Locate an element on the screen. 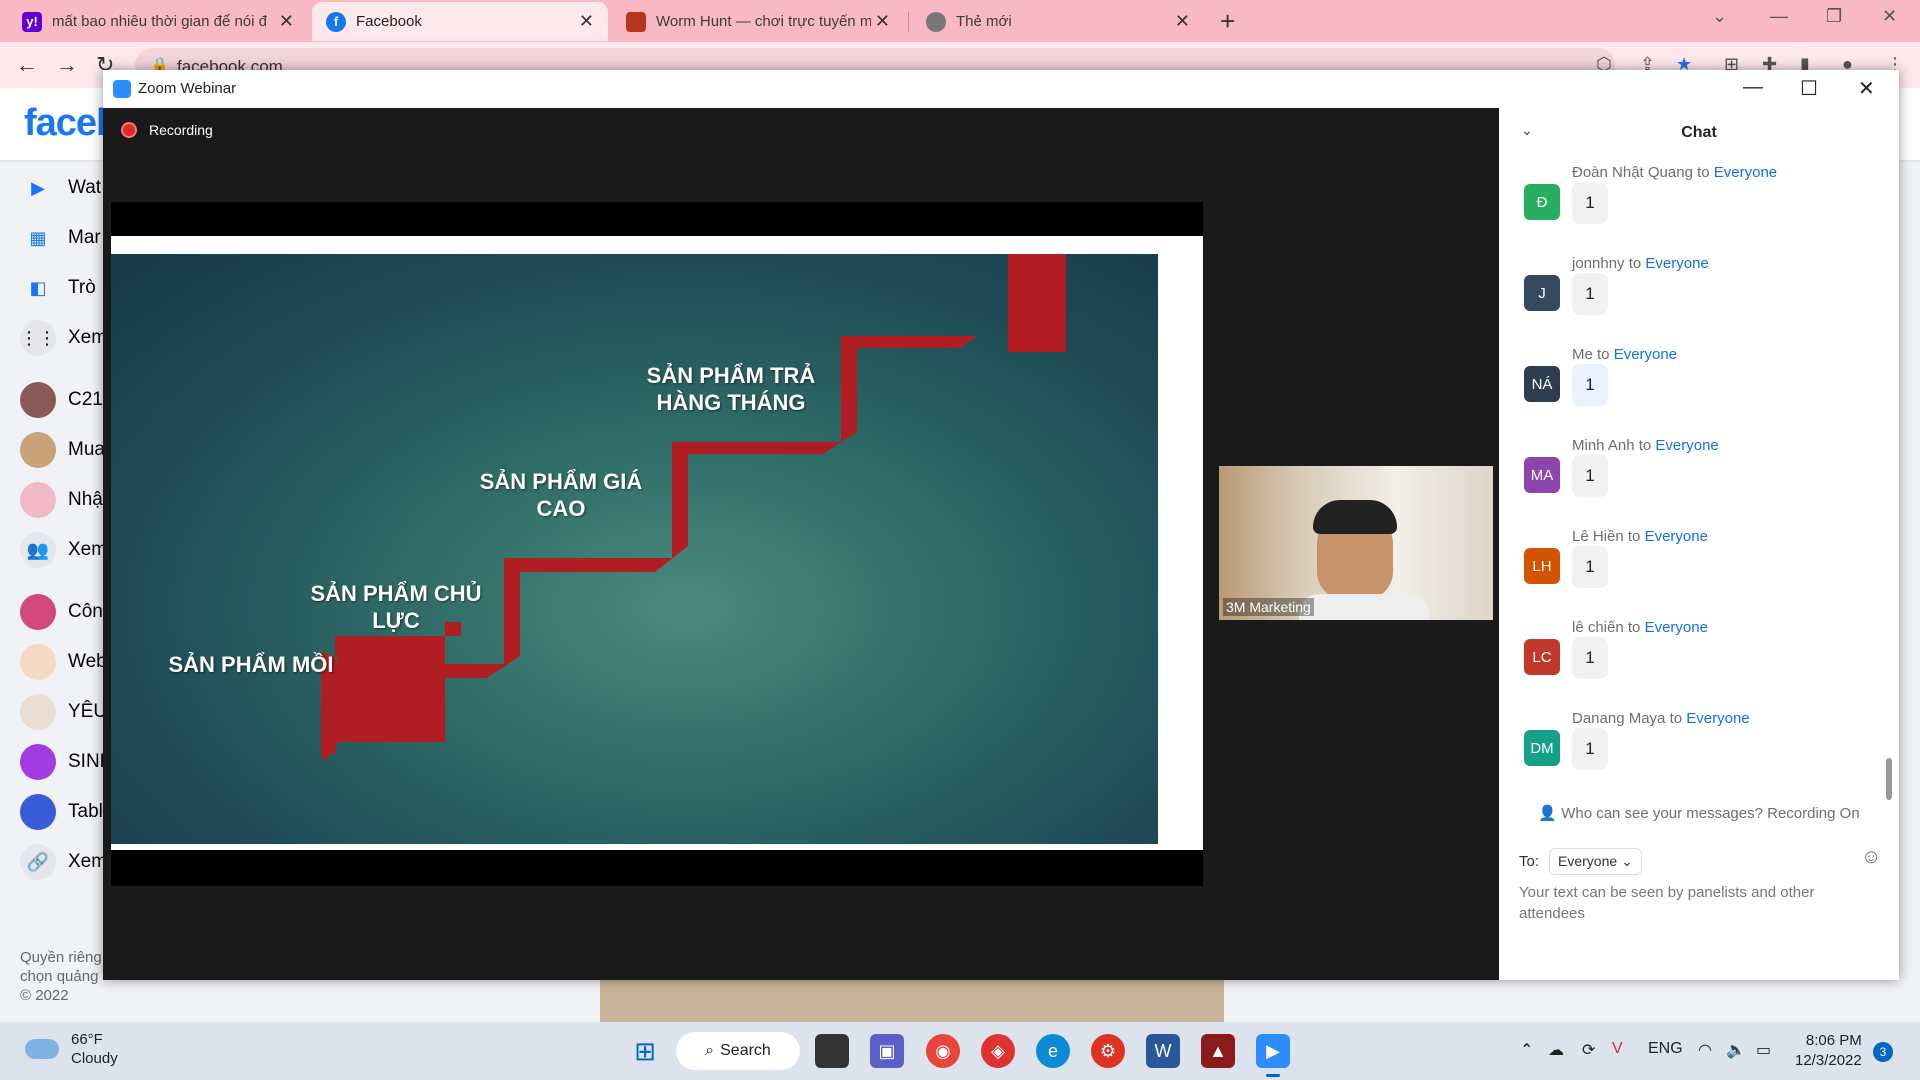 The height and width of the screenshot is (1080, 1920). sidebar-item-see-more-groups: 👥 Xem is located at coordinates (63, 550).